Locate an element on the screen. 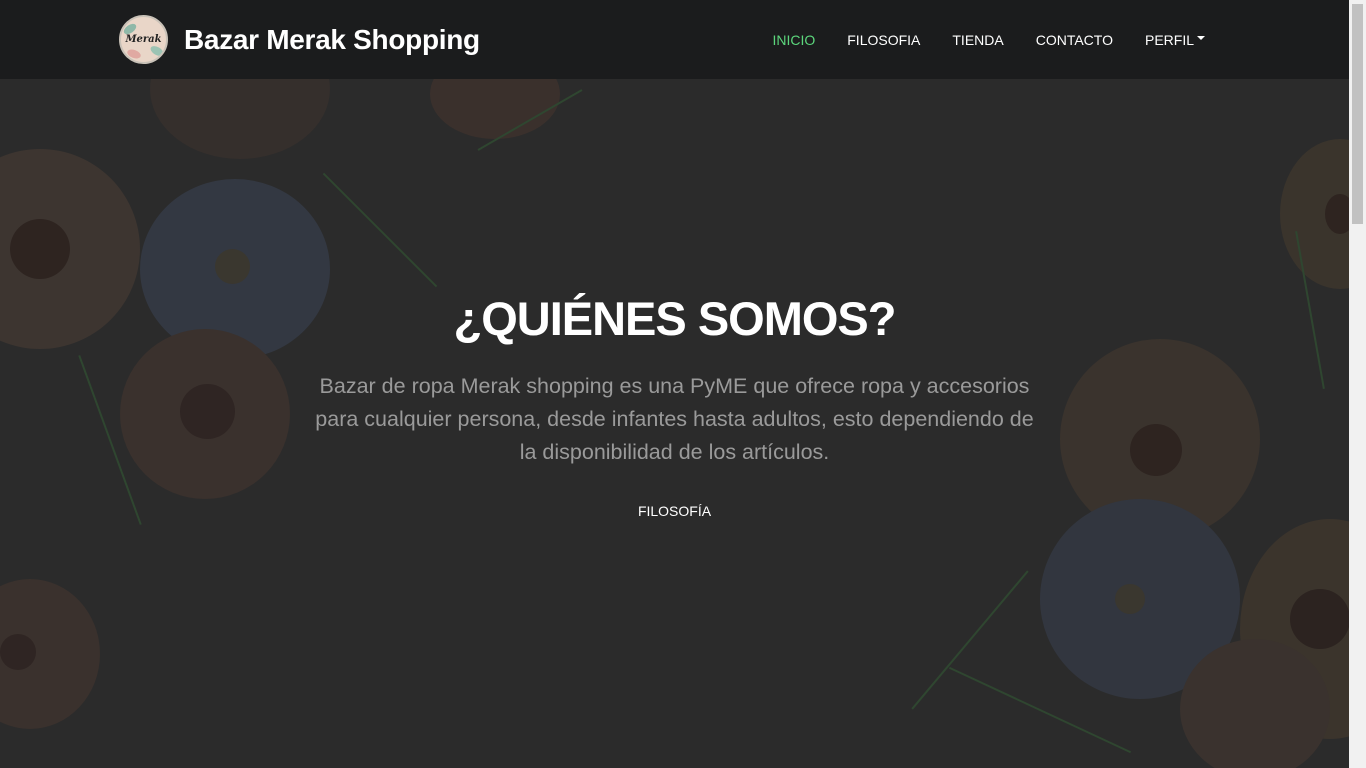 The height and width of the screenshot is (768, 1366). nav-link-tienda: TIENDA is located at coordinates (977, 40).